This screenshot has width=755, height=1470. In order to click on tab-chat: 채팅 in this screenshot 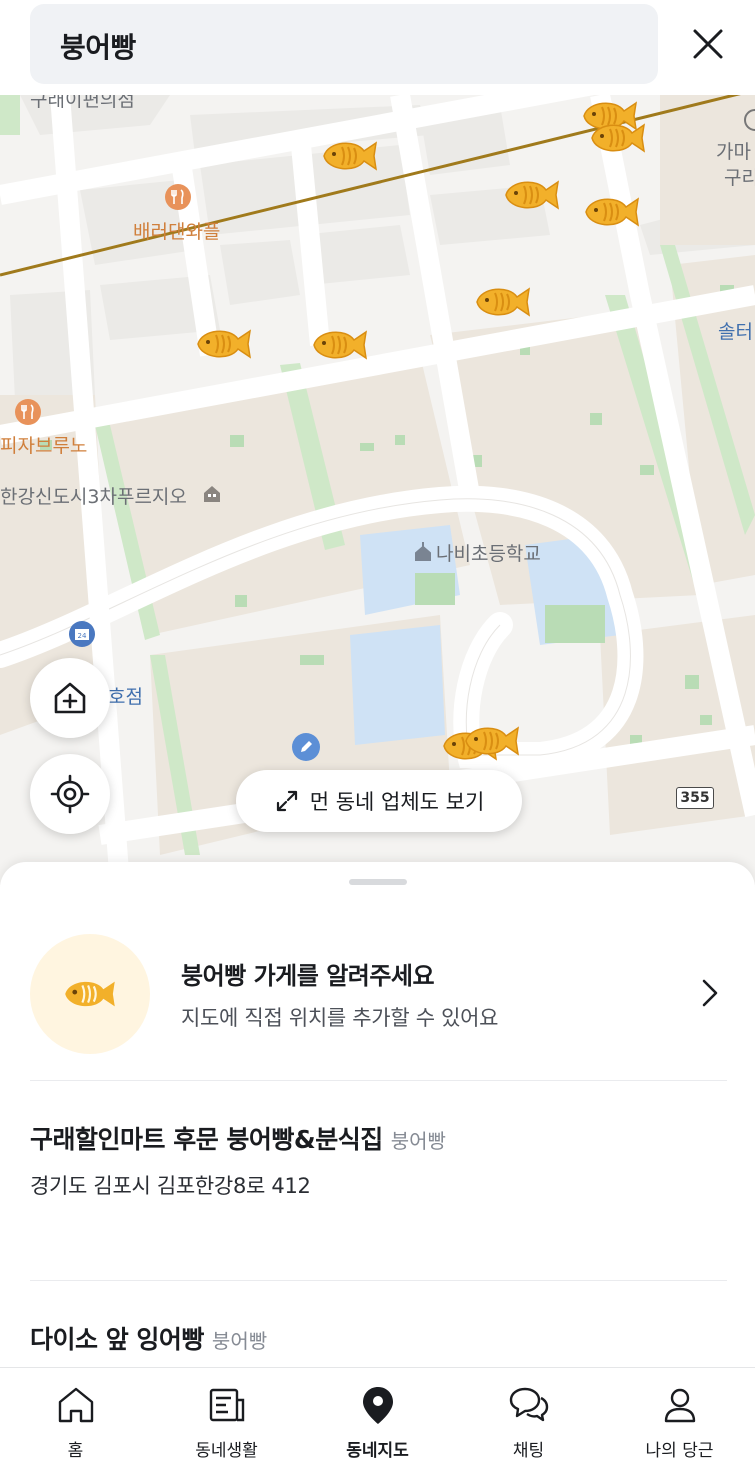, I will do `click(528, 1419)`.